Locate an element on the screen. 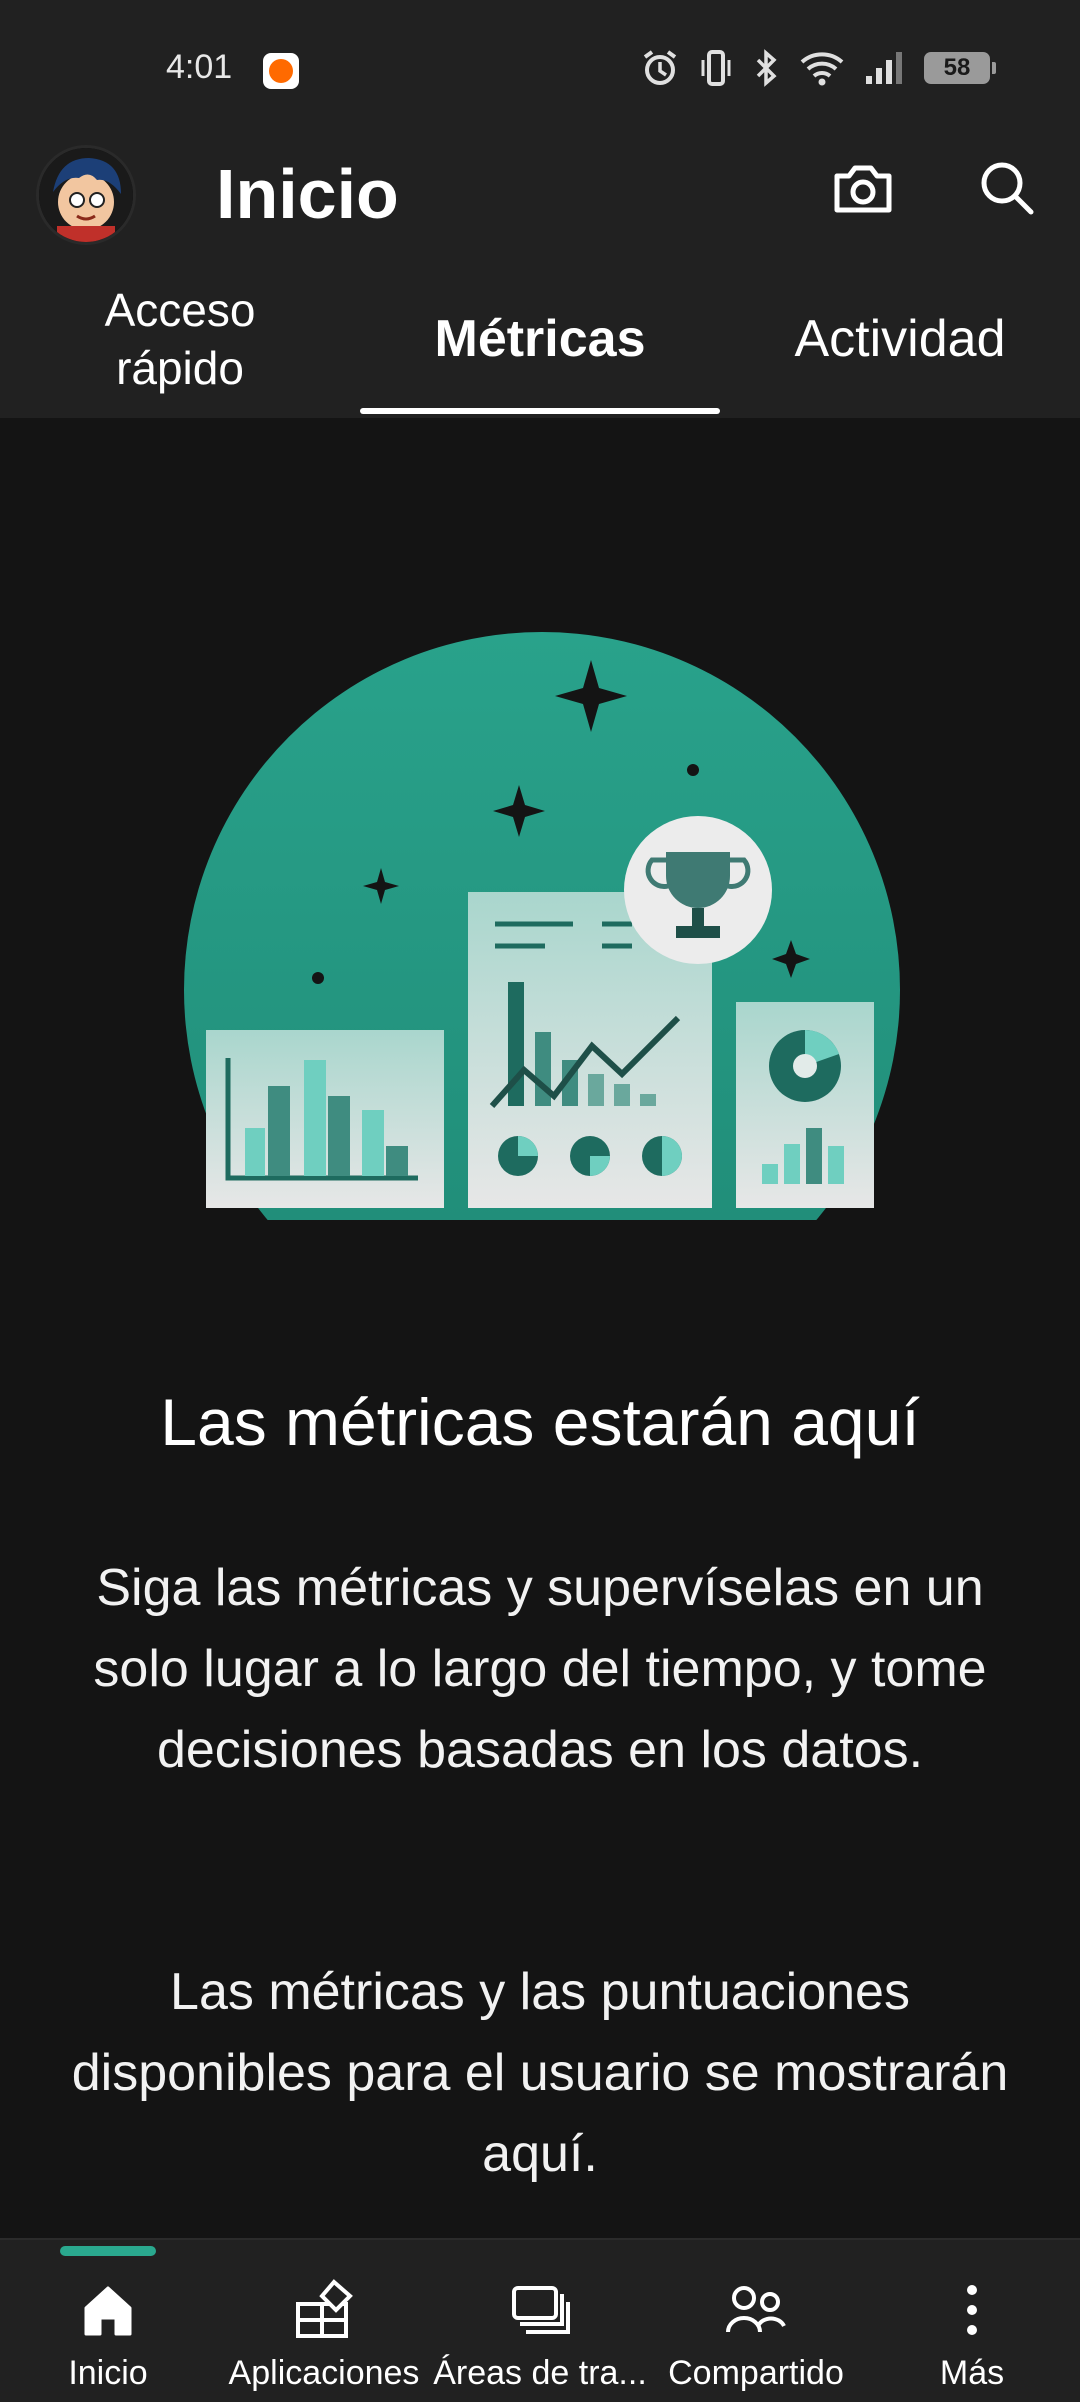 The width and height of the screenshot is (1080, 2402). tab-label: Actividad is located at coordinates (900, 339).